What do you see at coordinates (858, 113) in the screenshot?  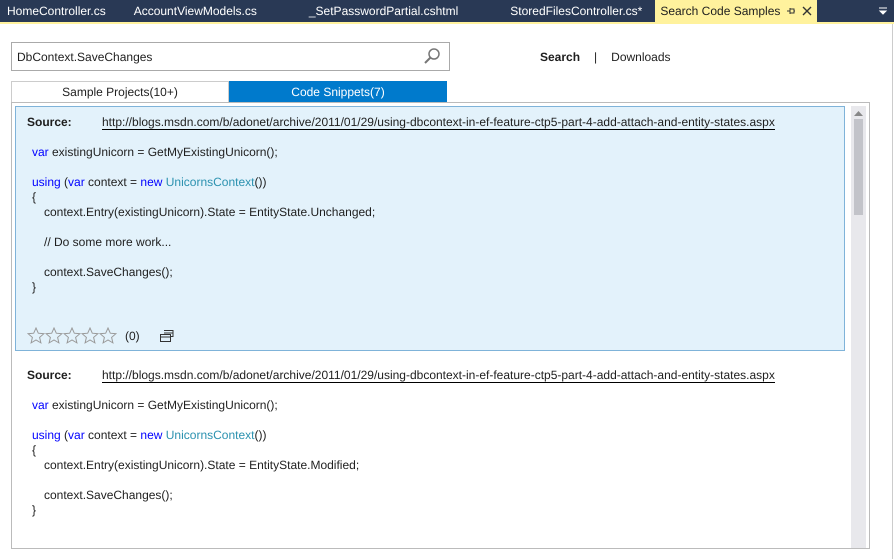 I see `scroll-up-icon` at bounding box center [858, 113].